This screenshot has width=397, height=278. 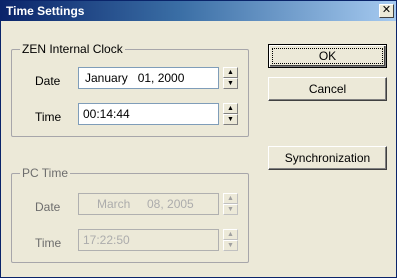 What do you see at coordinates (230, 119) in the screenshot?
I see `zen-time-down-icon: ▼` at bounding box center [230, 119].